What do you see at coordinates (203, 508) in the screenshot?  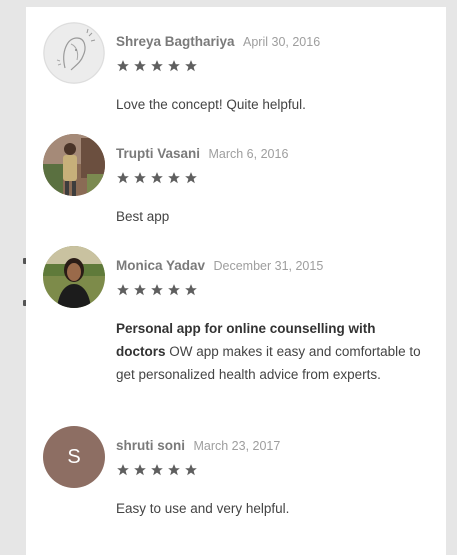 I see `review-body: Easy to use and very helpful.` at bounding box center [203, 508].